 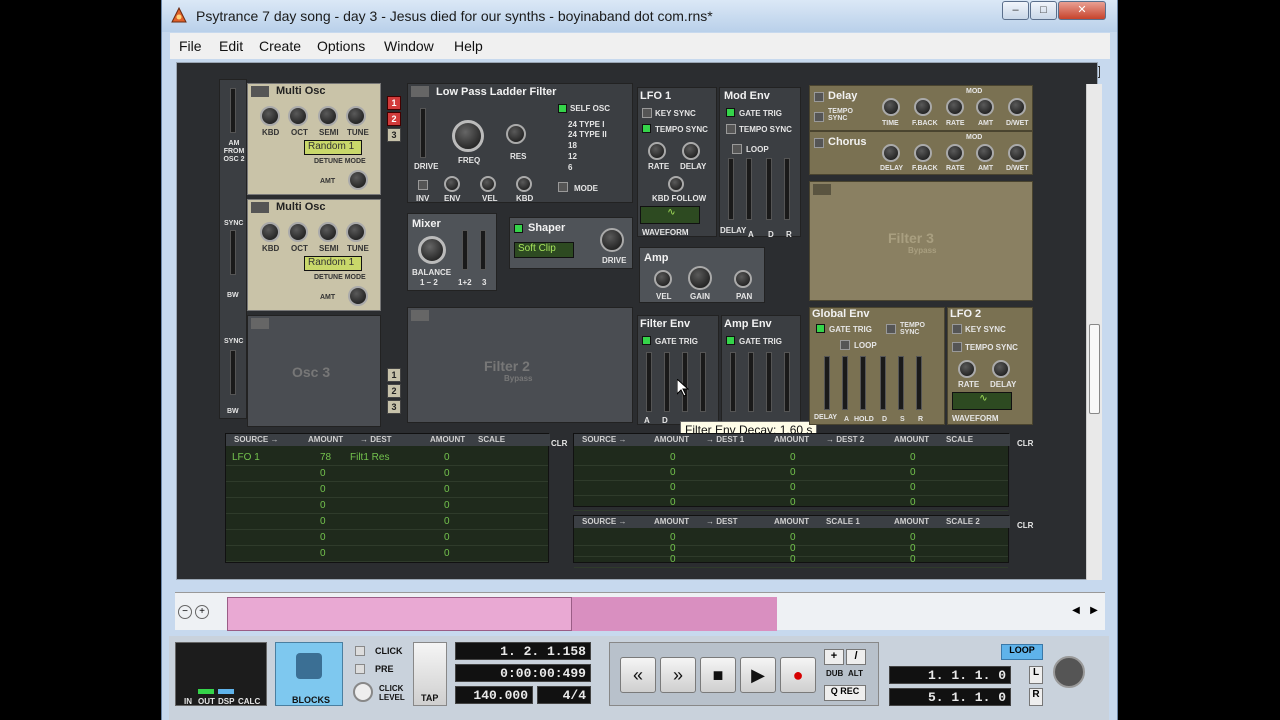 I want to click on loop-end-display: 5. 1. 1. 0, so click(x=950, y=697).